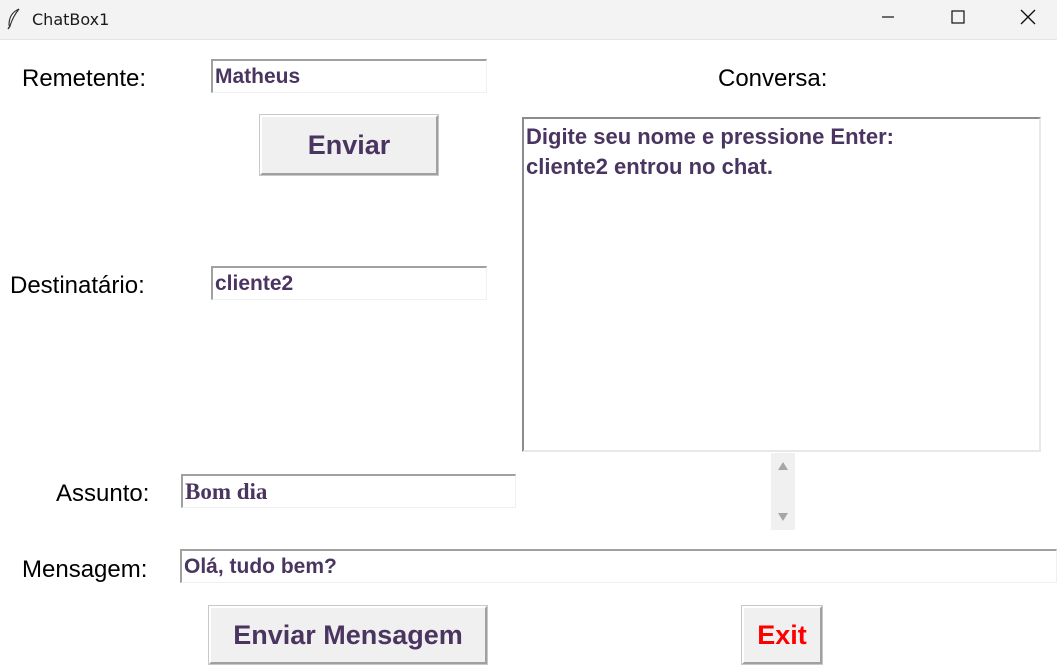 The height and width of the screenshot is (667, 1057). I want to click on feather-icon, so click(13, 19).